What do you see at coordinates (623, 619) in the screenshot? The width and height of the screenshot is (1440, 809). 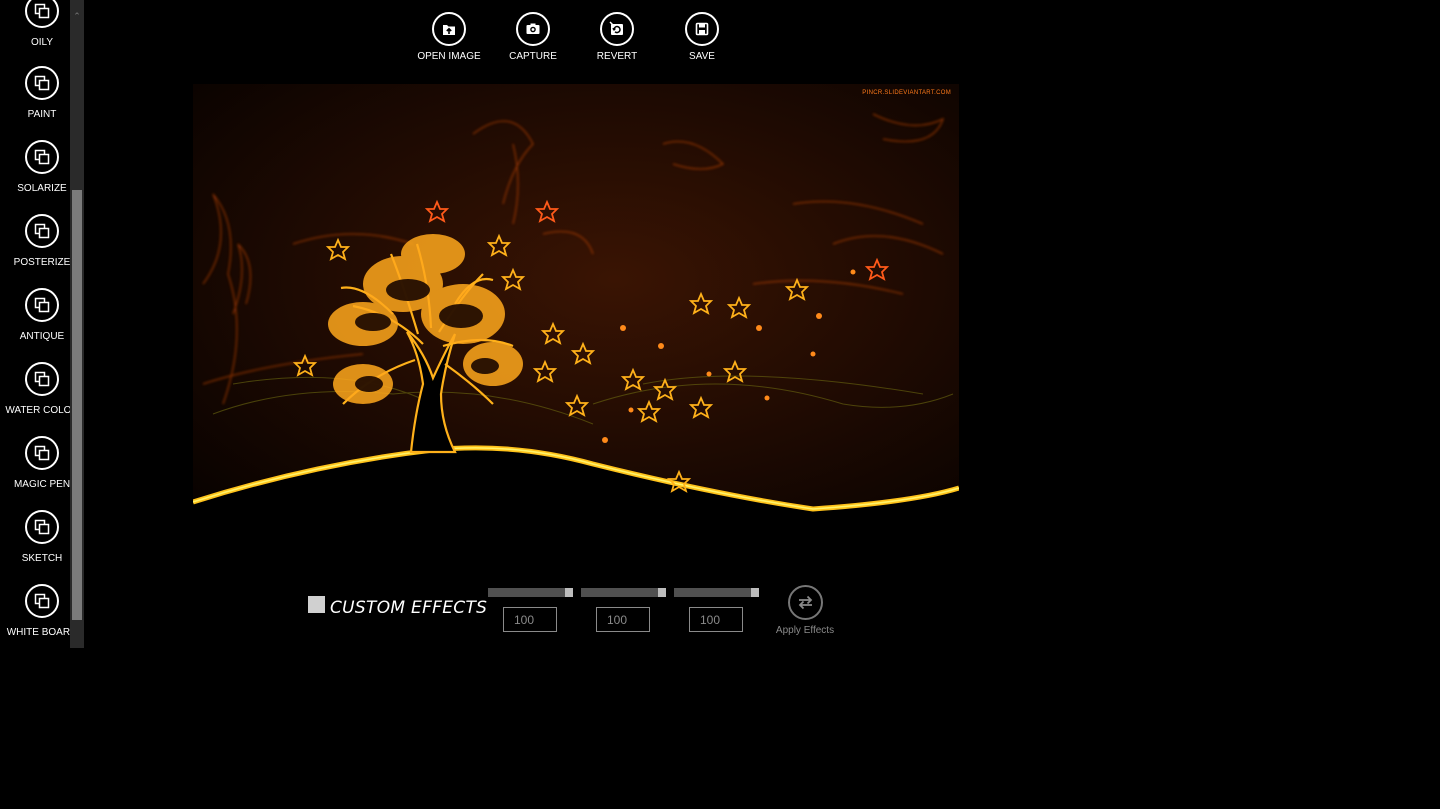 I see `custom-value-input-2: 100` at bounding box center [623, 619].